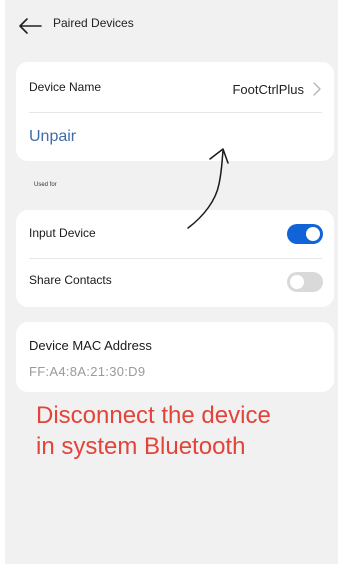 The width and height of the screenshot is (342, 564). Describe the element at coordinates (175, 234) in the screenshot. I see `input-device-row: Input Device` at that location.